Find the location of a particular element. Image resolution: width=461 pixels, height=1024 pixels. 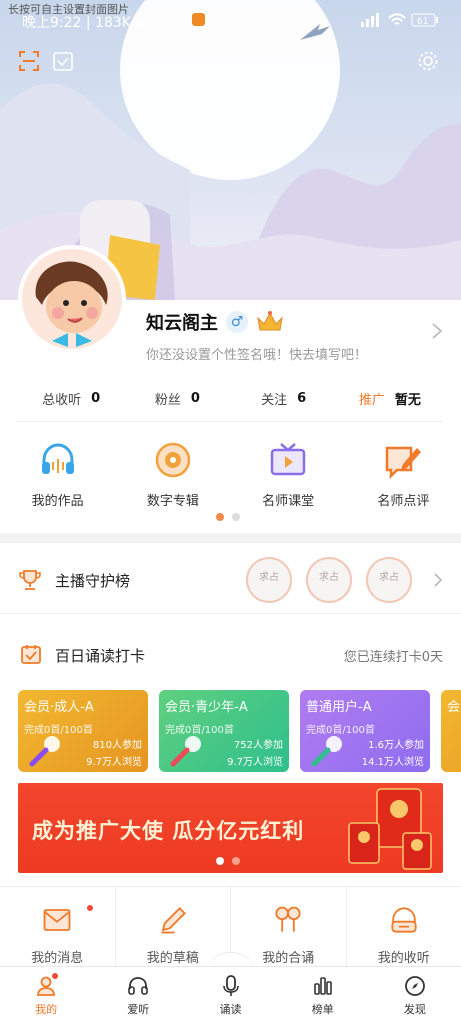

checkin-header: 百日诵读打卡 您已连续打卡0天 is located at coordinates (230, 655).